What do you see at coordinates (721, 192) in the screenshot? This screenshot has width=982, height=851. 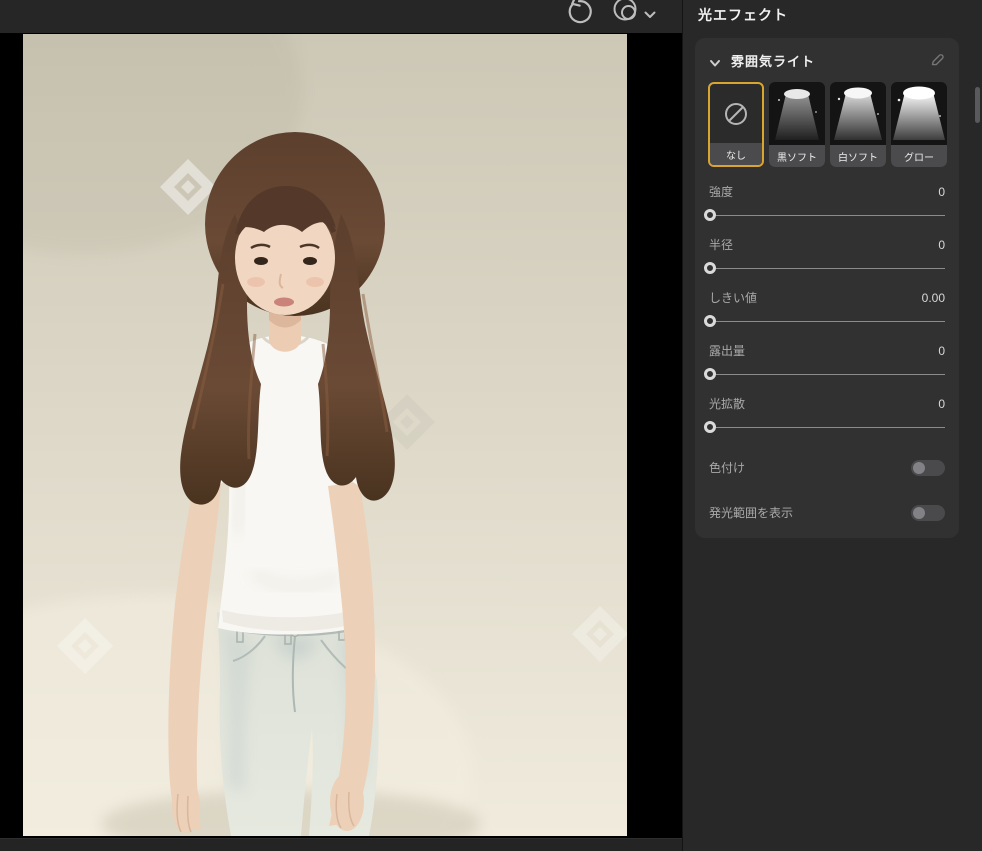 I see `slider-intensity-label: 強度` at bounding box center [721, 192].